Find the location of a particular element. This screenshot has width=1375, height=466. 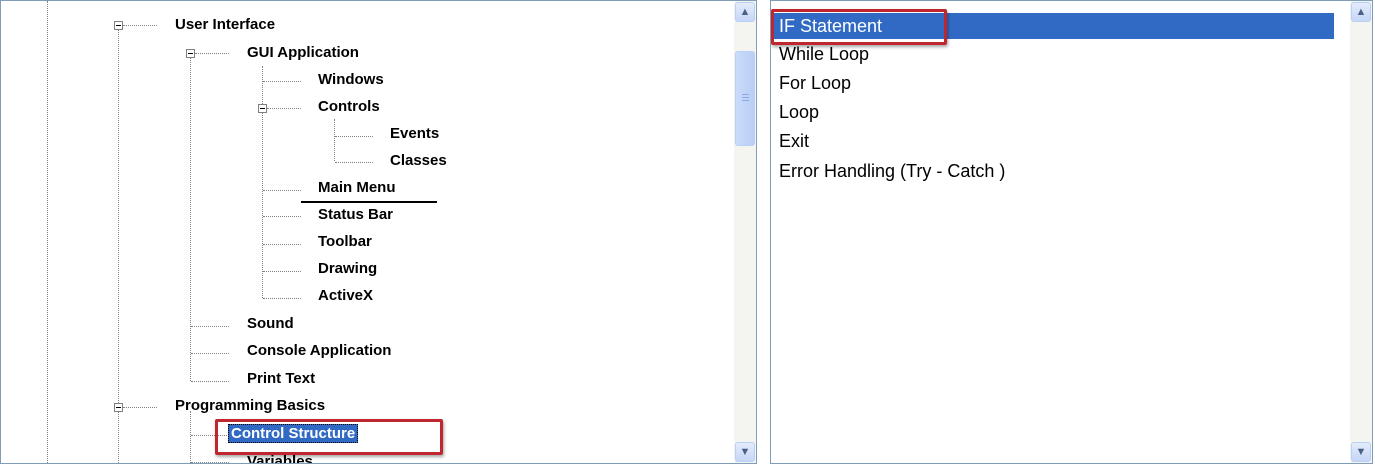

tree-item-windows: Windows is located at coordinates (351, 80).